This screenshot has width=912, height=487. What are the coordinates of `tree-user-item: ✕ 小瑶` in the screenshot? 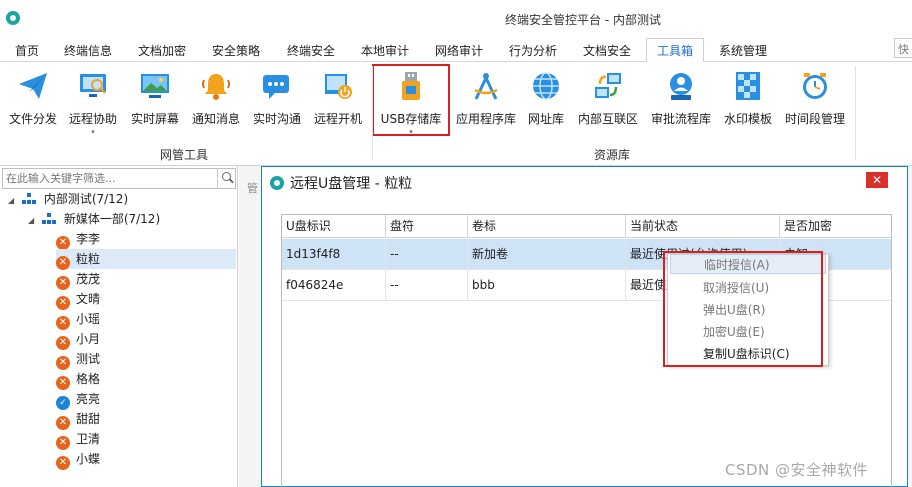 It's located at (146, 319).